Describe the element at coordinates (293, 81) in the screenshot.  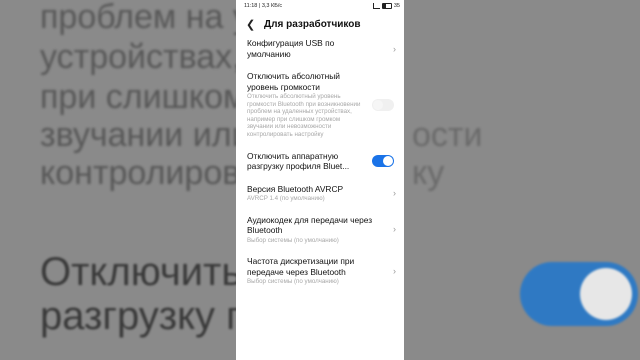
I see `setting-title: Отключить абсолютный уровень громкости` at that location.